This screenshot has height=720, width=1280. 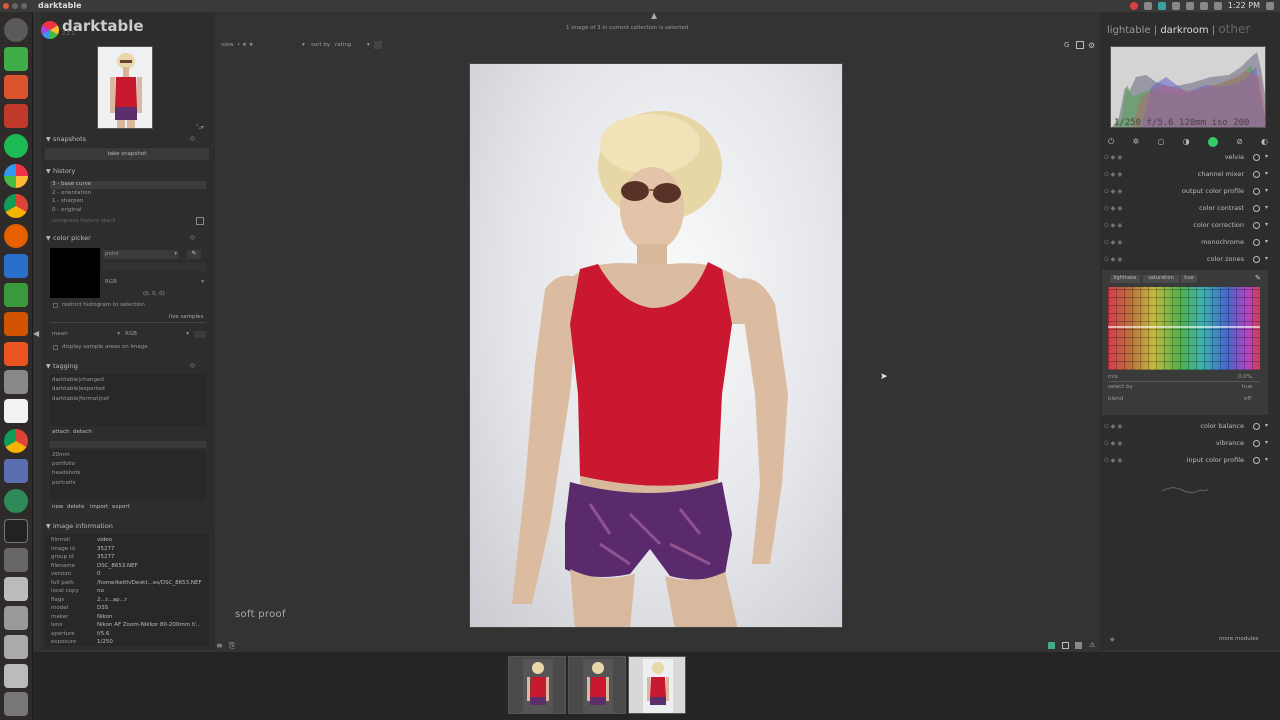 I want to click on softproof-toggle-icon, so click(x=1080, y=45).